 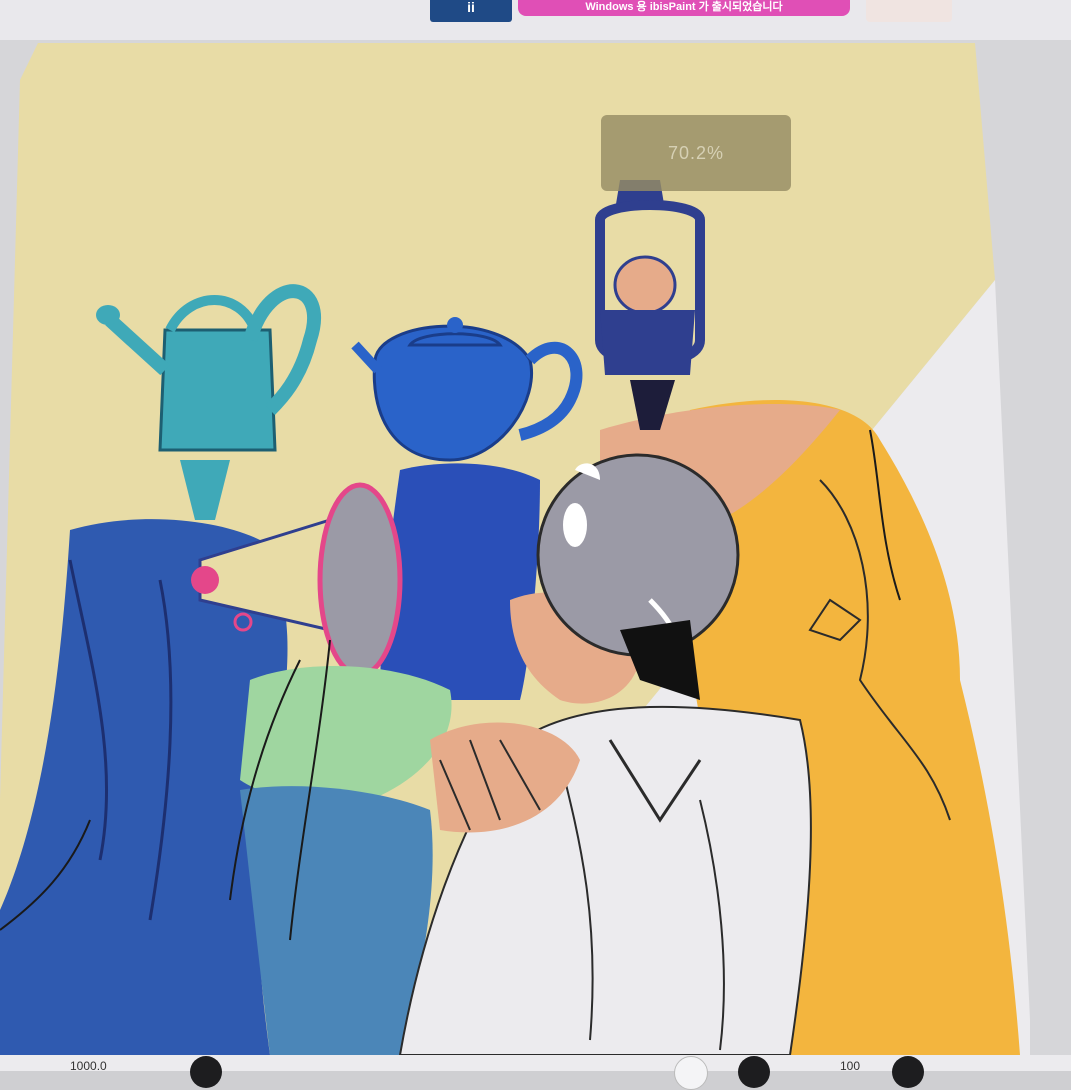 I want to click on layer-icon, so click(x=691, y=1073).